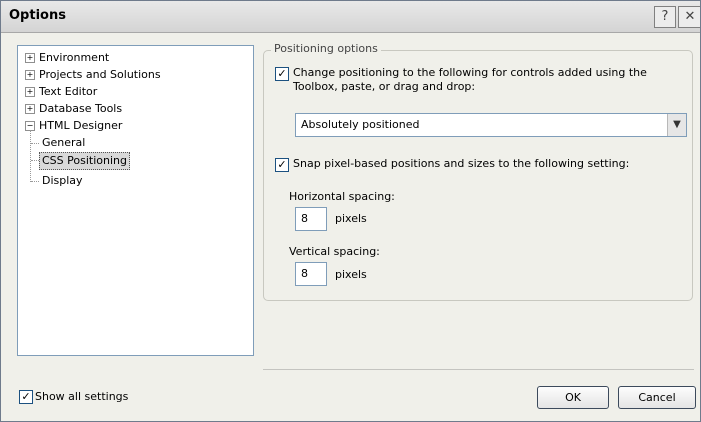 This screenshot has height=422, width=701. Describe the element at coordinates (68, 91) in the screenshot. I see `tree-item-label: Text Editor` at that location.